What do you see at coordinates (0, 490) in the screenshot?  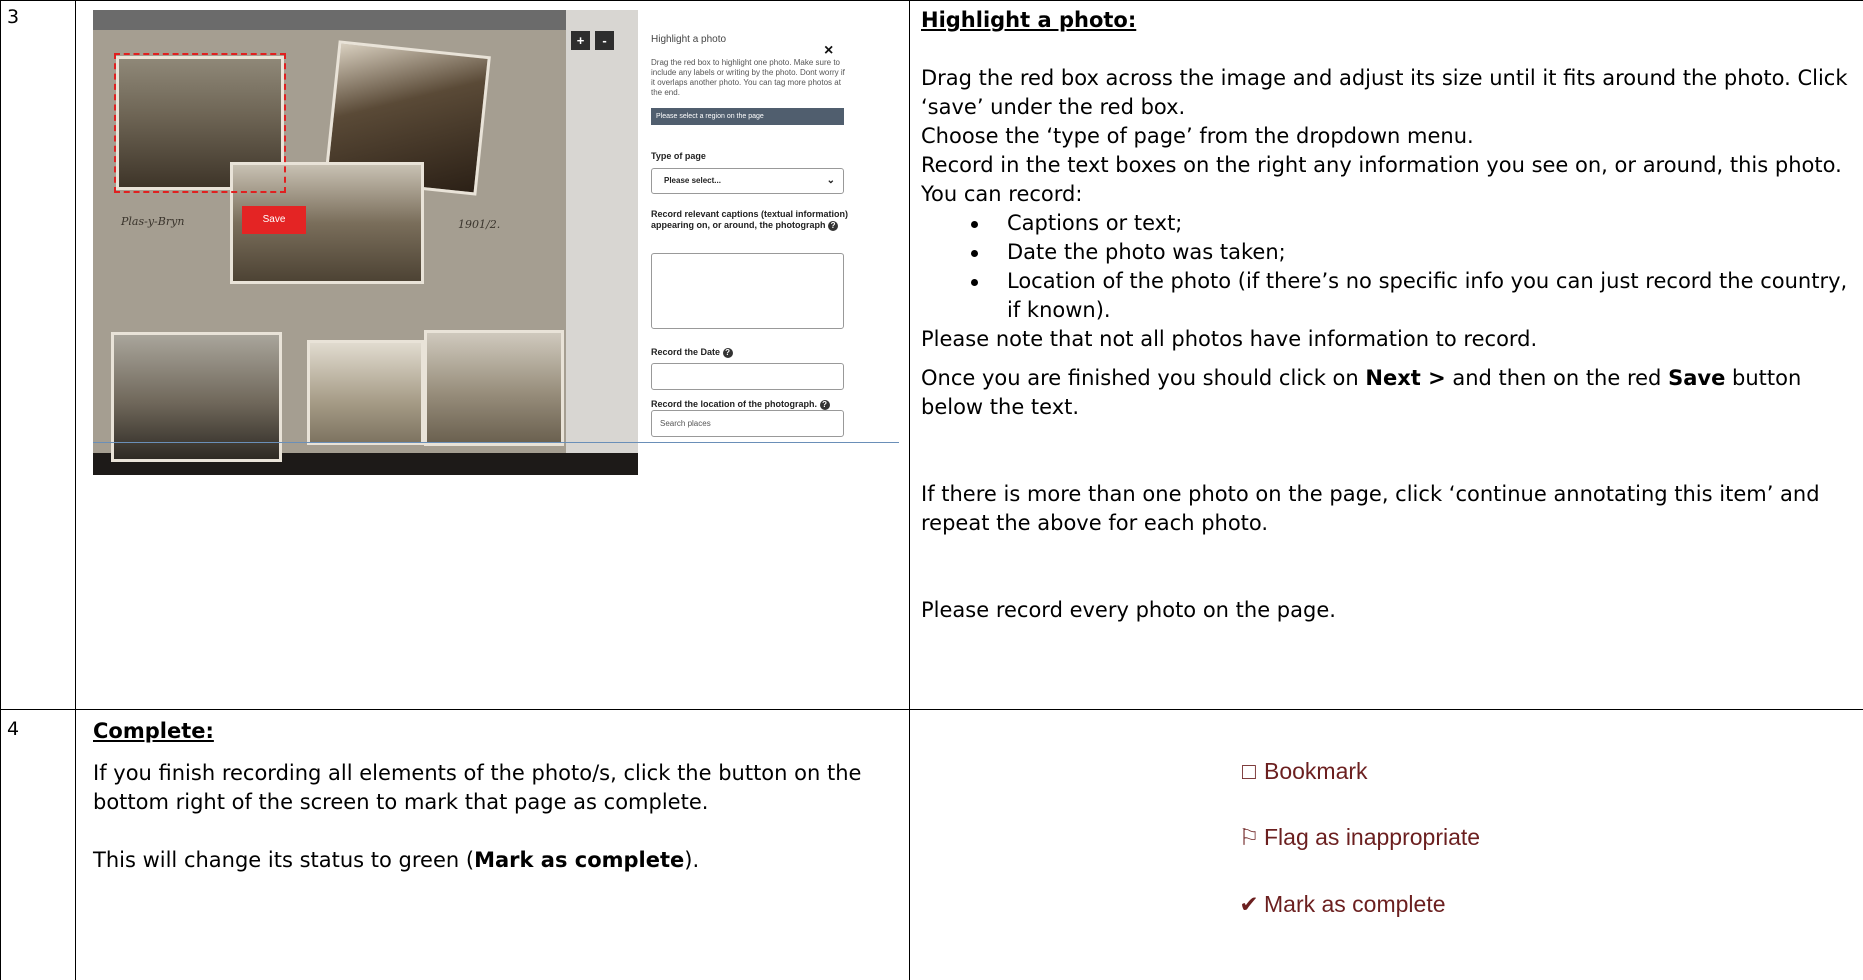 I see `table-border-left` at bounding box center [0, 490].